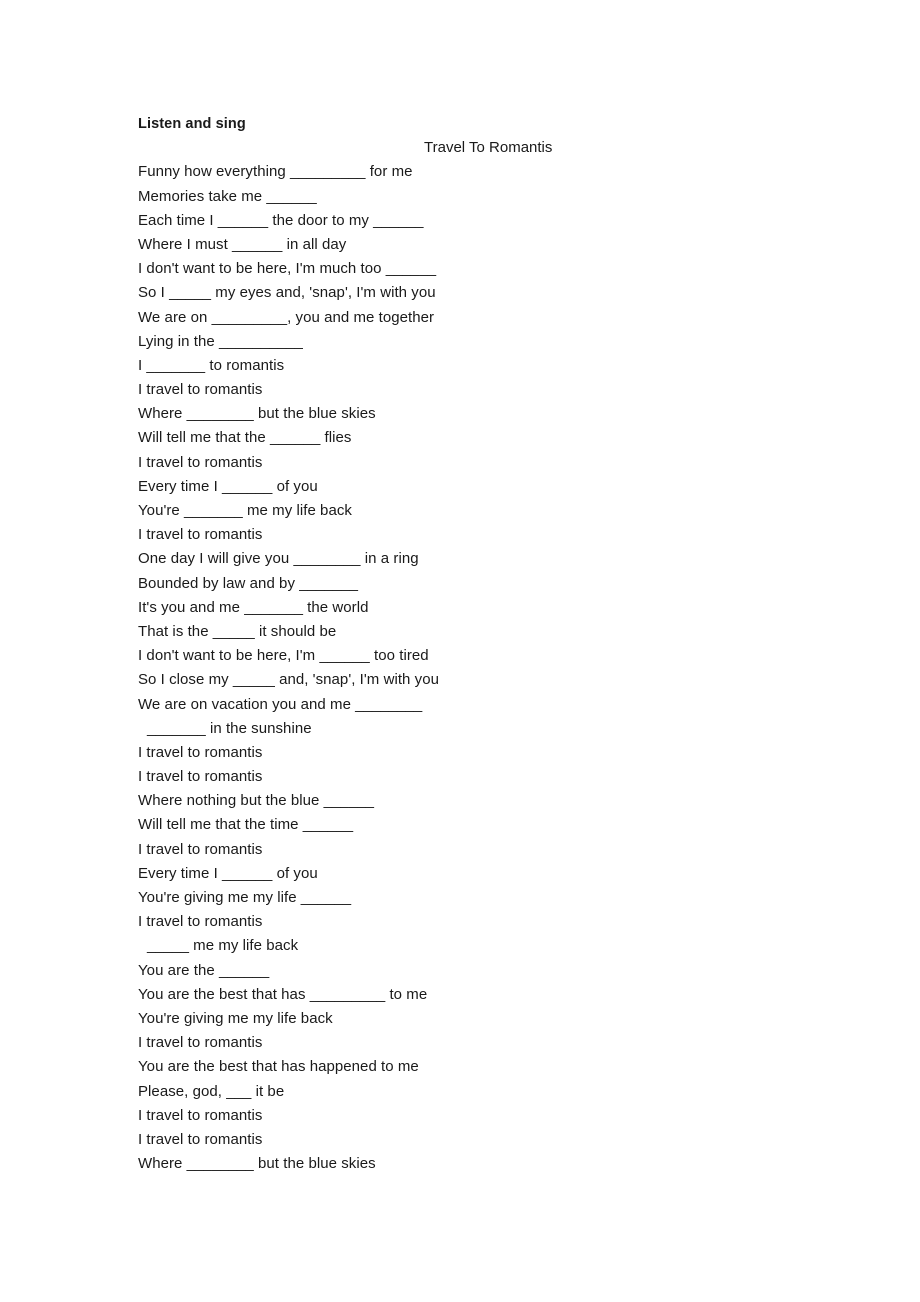 The width and height of the screenshot is (920, 1302). I want to click on lyric-line: You're _______ me my life back, so click(245, 511).